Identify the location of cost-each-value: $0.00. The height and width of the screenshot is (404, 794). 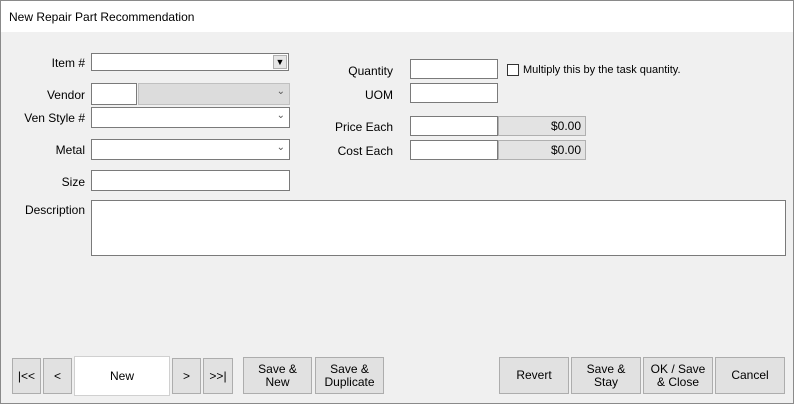
(542, 150).